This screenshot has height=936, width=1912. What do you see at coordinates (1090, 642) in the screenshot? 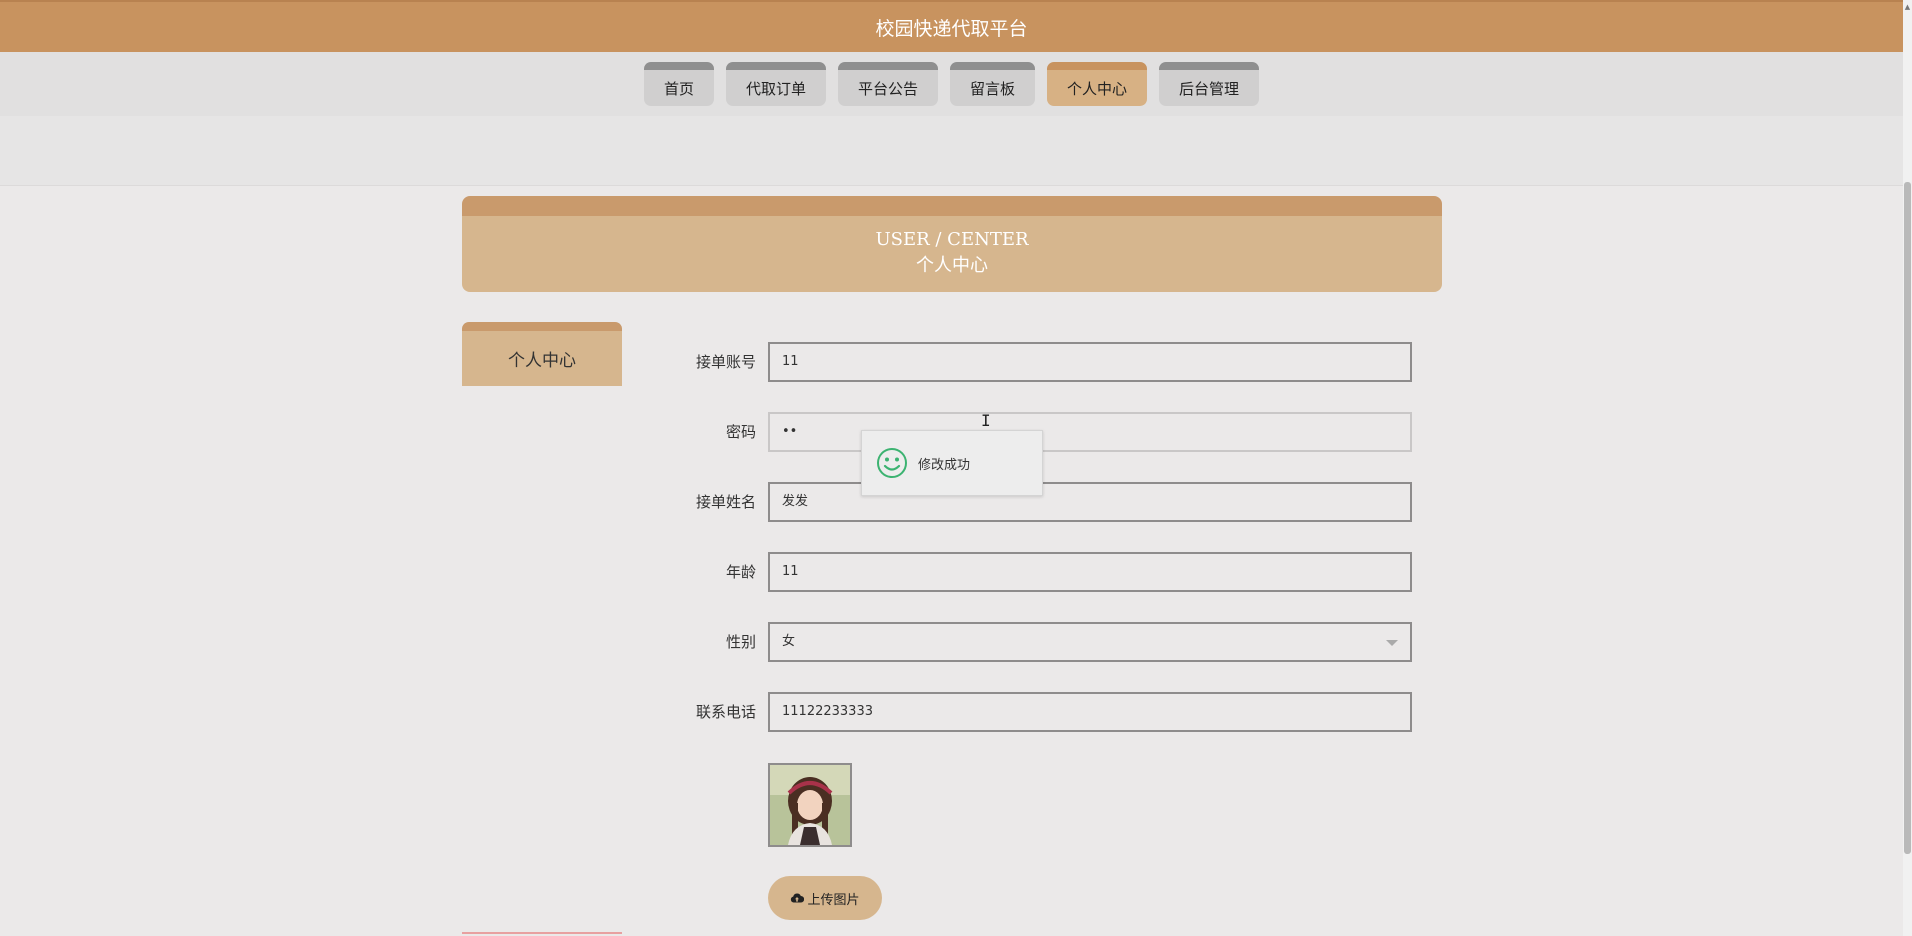
I see `gender-select: 女` at bounding box center [1090, 642].